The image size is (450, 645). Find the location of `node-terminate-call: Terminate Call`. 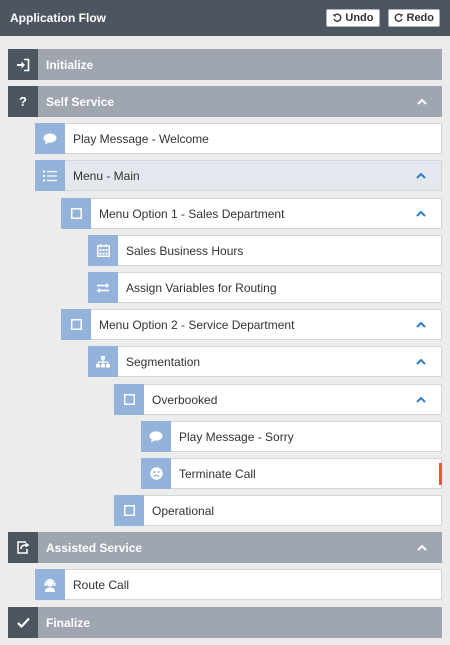

node-terminate-call: Terminate Call is located at coordinates (291, 473).